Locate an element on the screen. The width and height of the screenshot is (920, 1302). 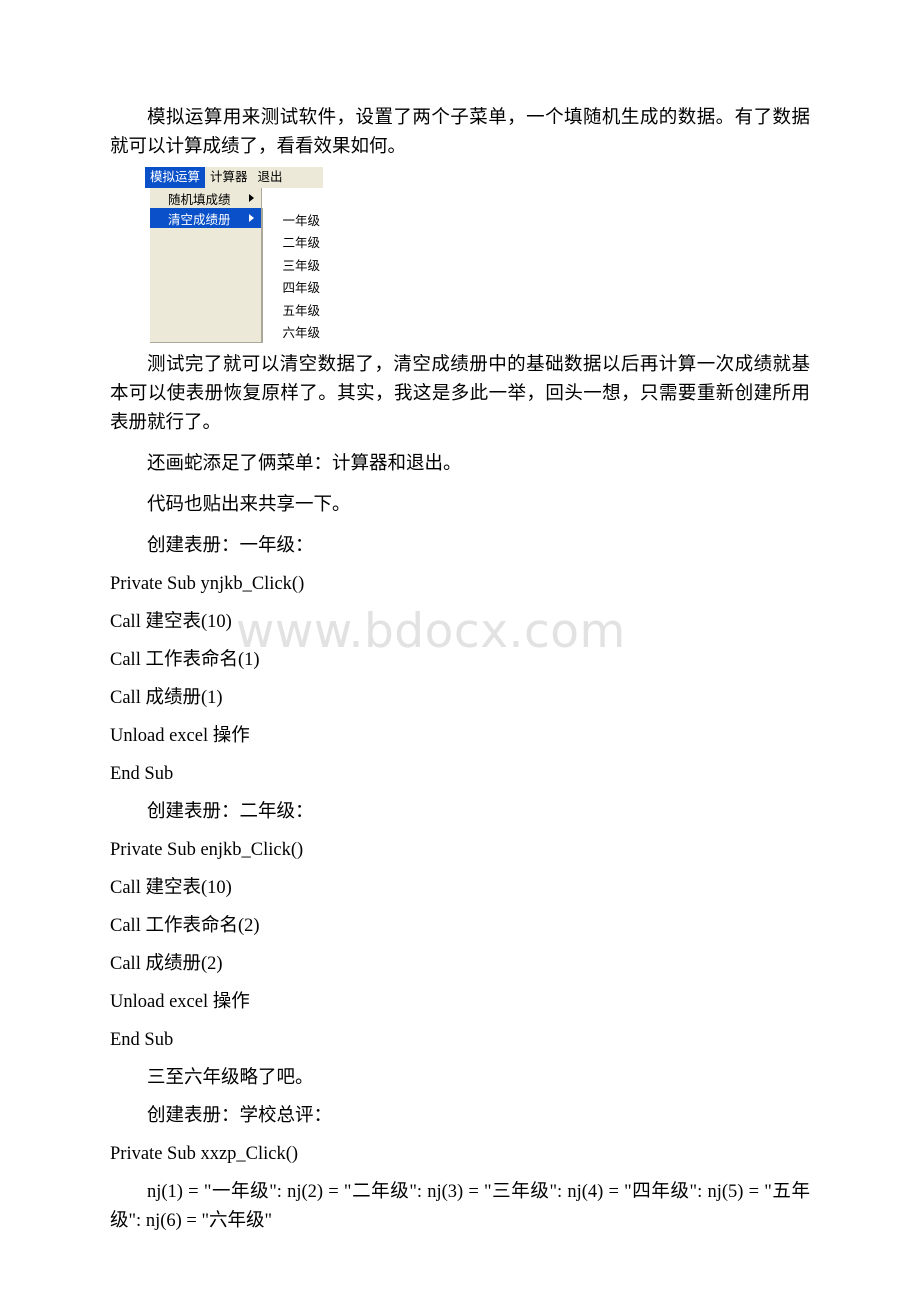
submenu-item-grade1: 一年级 is located at coordinates (293, 219).